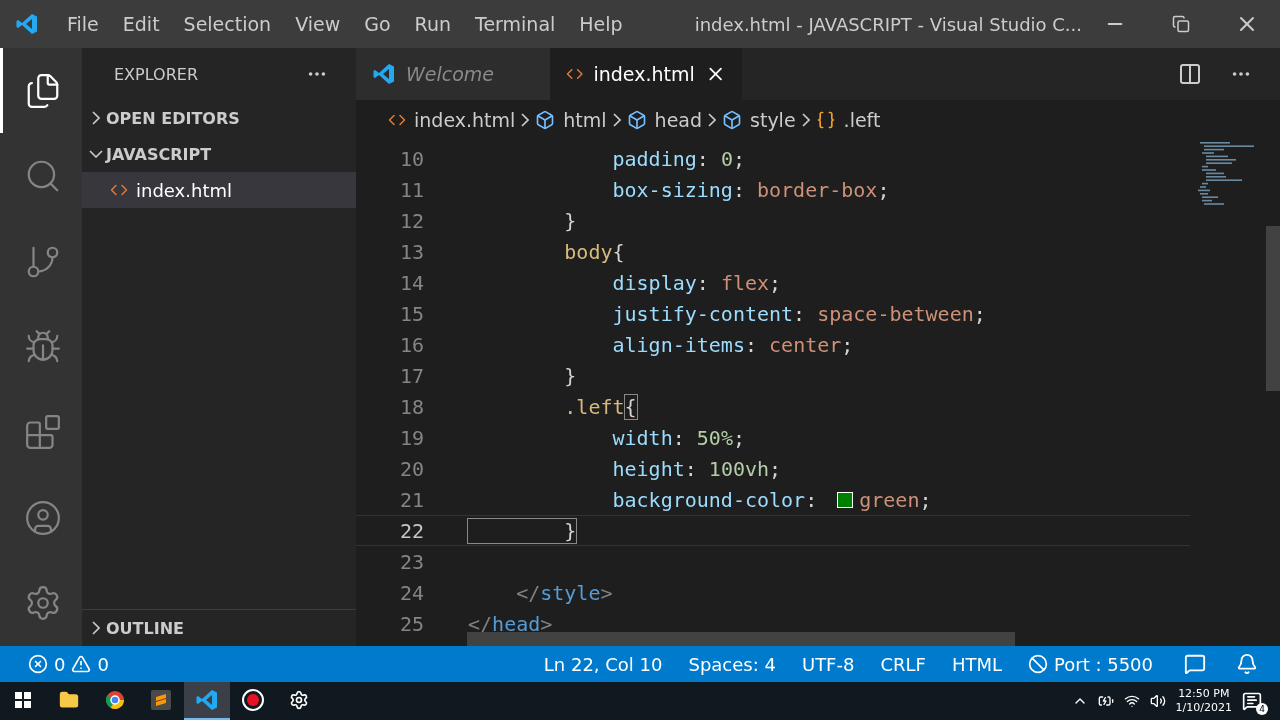 The image size is (1280, 720). I want to click on battery-icon, so click(1105, 701).